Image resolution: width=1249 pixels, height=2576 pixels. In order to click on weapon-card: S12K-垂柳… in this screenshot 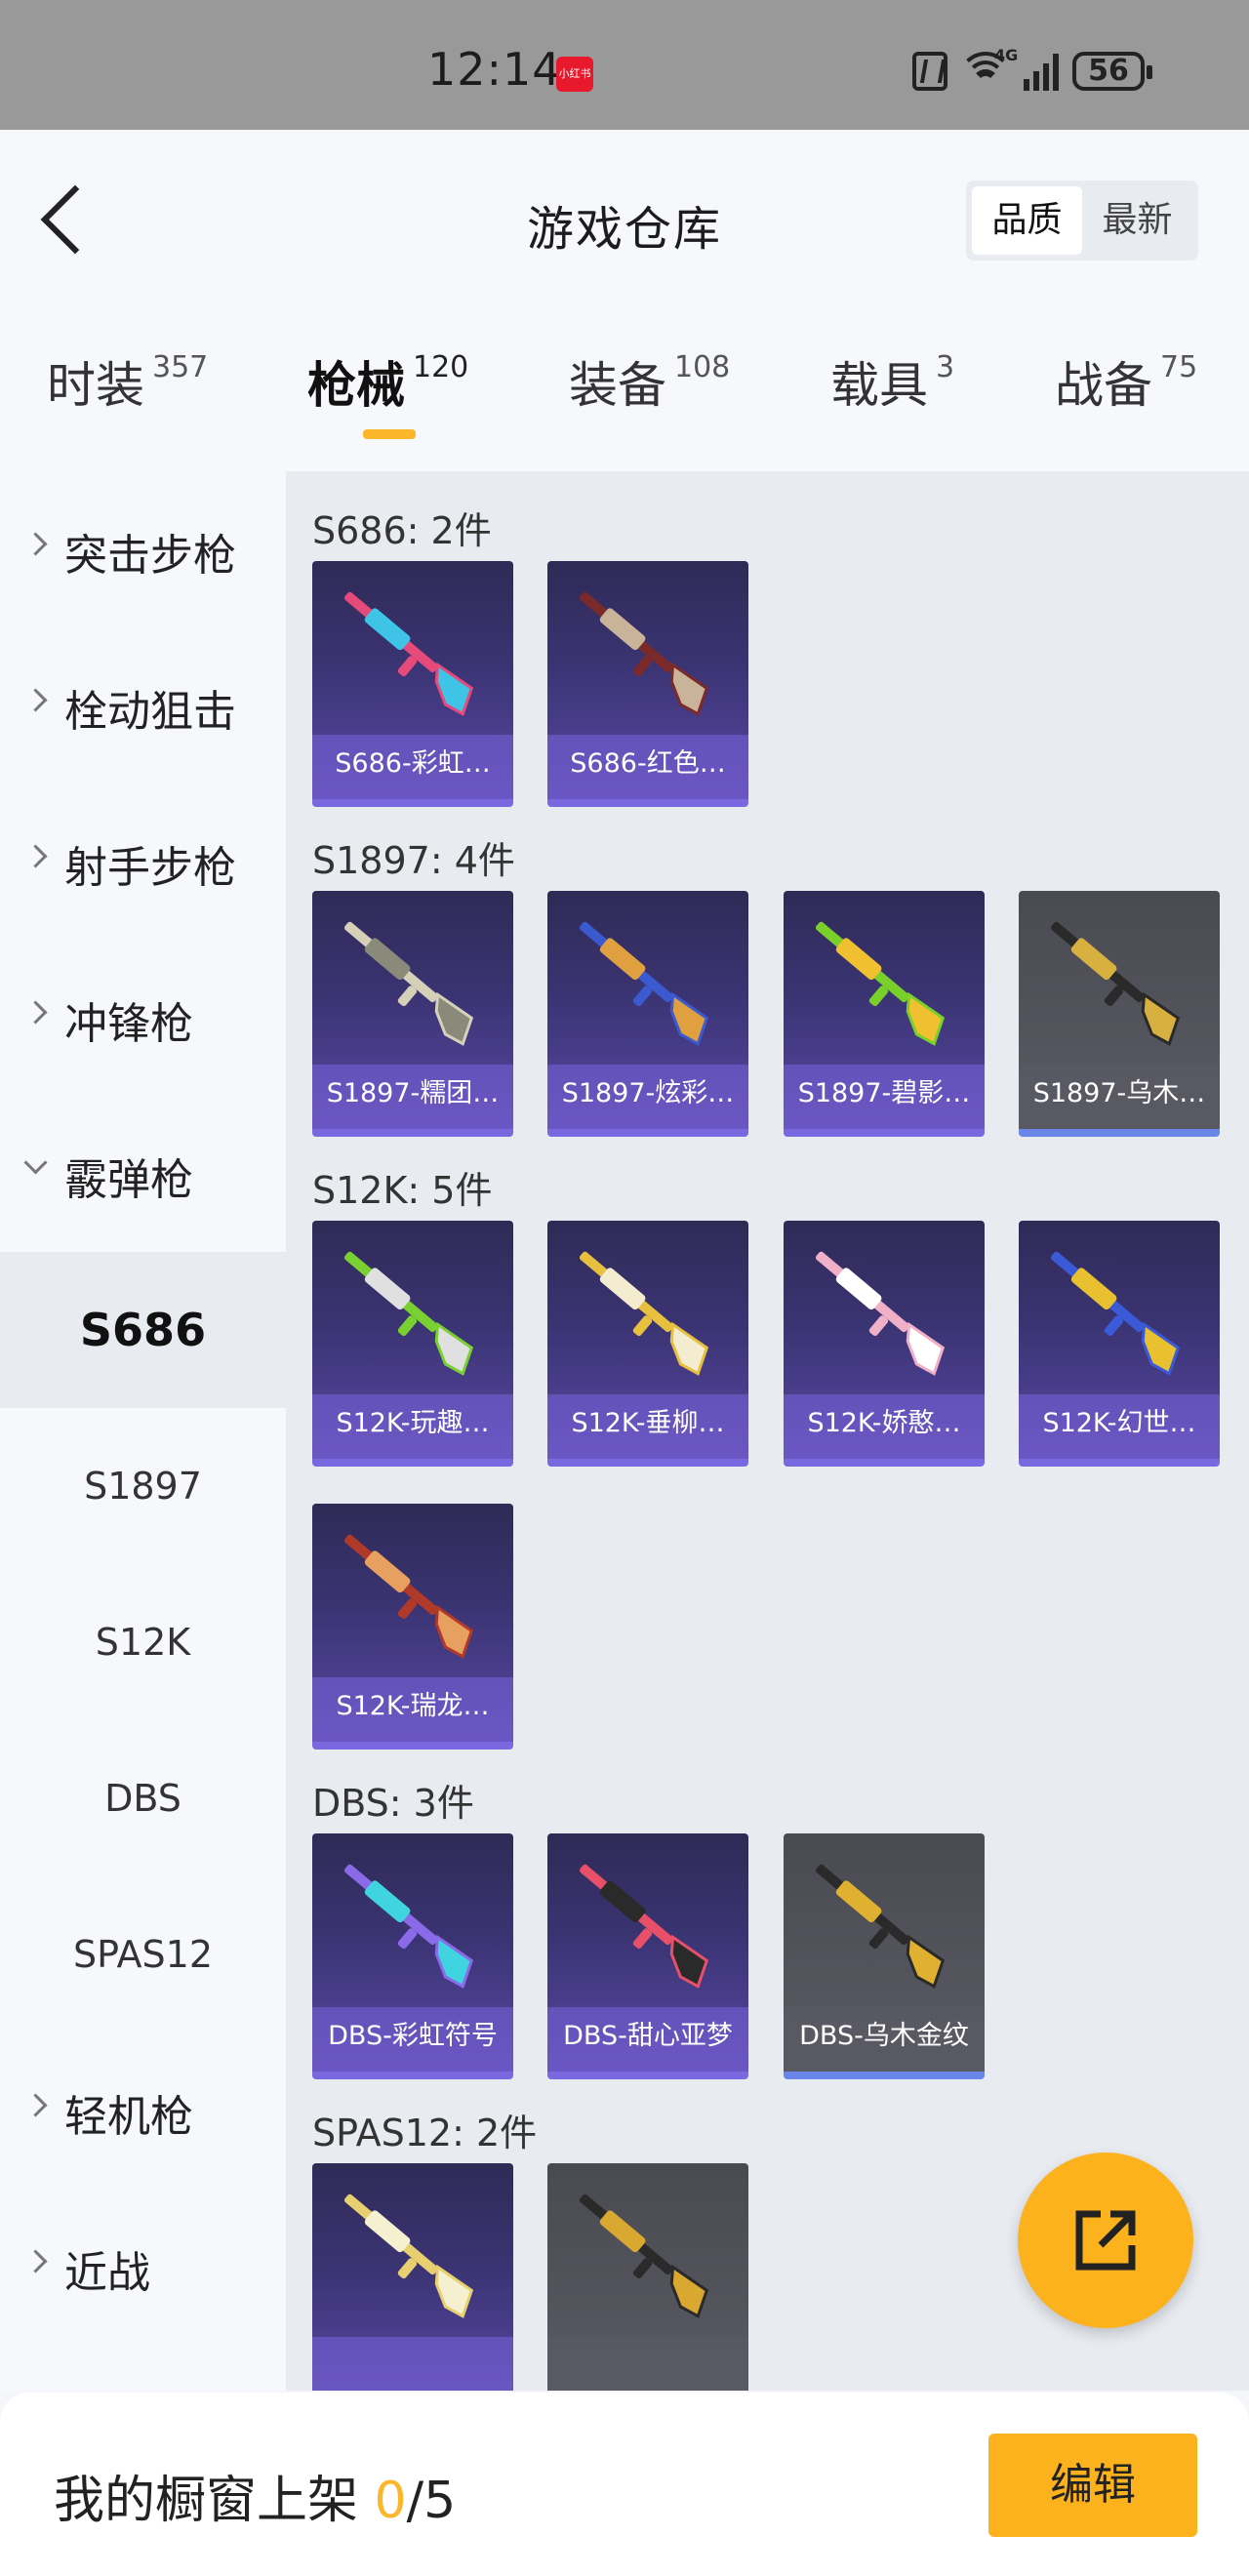, I will do `click(647, 1344)`.